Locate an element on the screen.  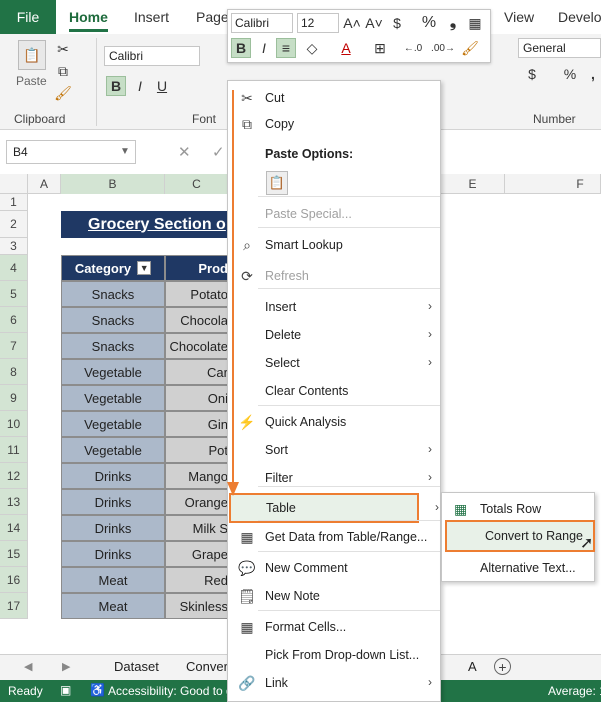
row-header: 4 is located at coordinates (14, 268).